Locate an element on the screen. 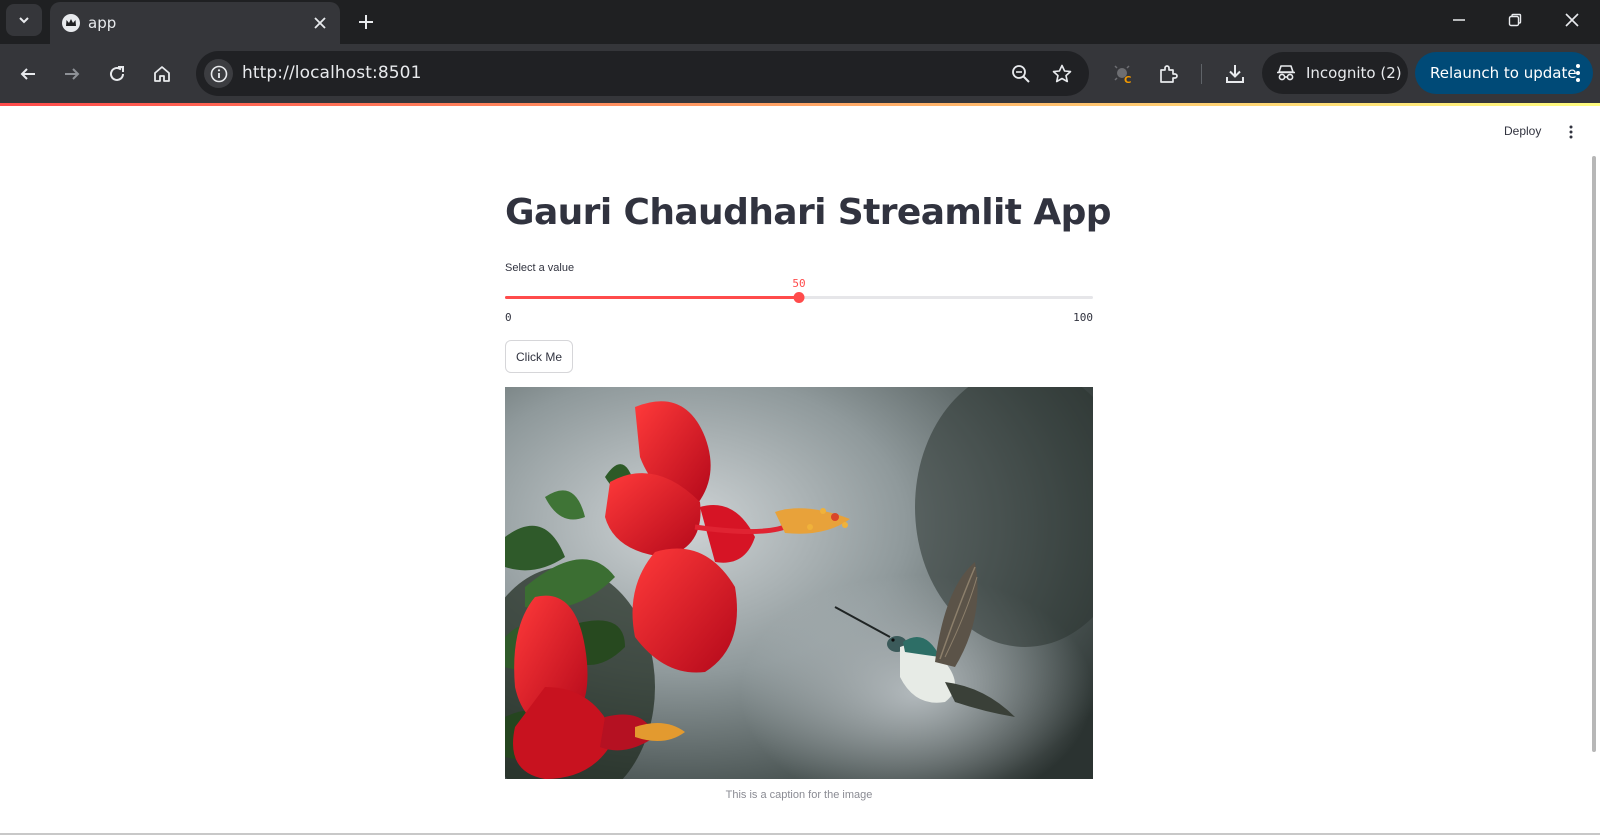 This screenshot has width=1600, height=837. tab-title: app is located at coordinates (102, 23).